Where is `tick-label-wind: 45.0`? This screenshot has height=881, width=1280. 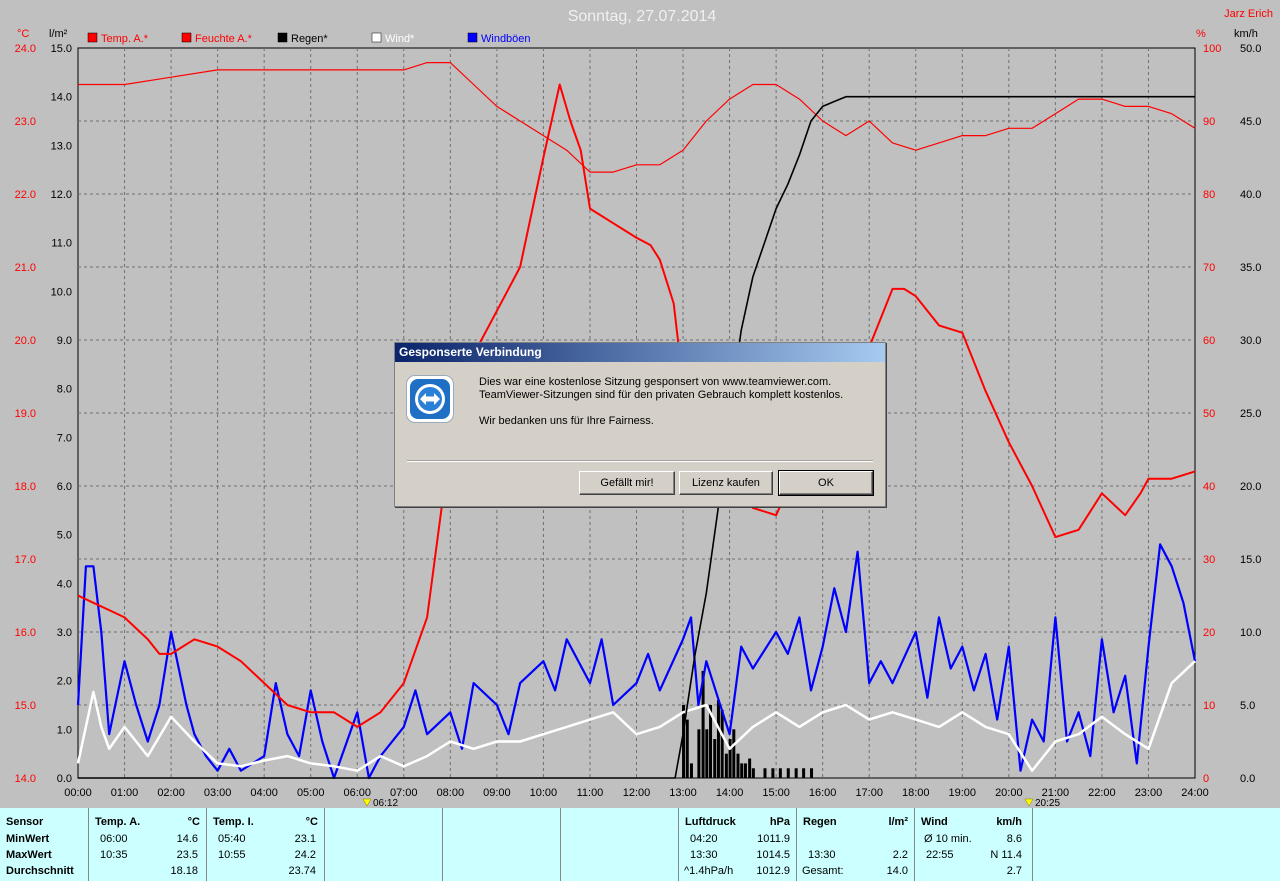
tick-label-wind: 45.0 is located at coordinates (1250, 122).